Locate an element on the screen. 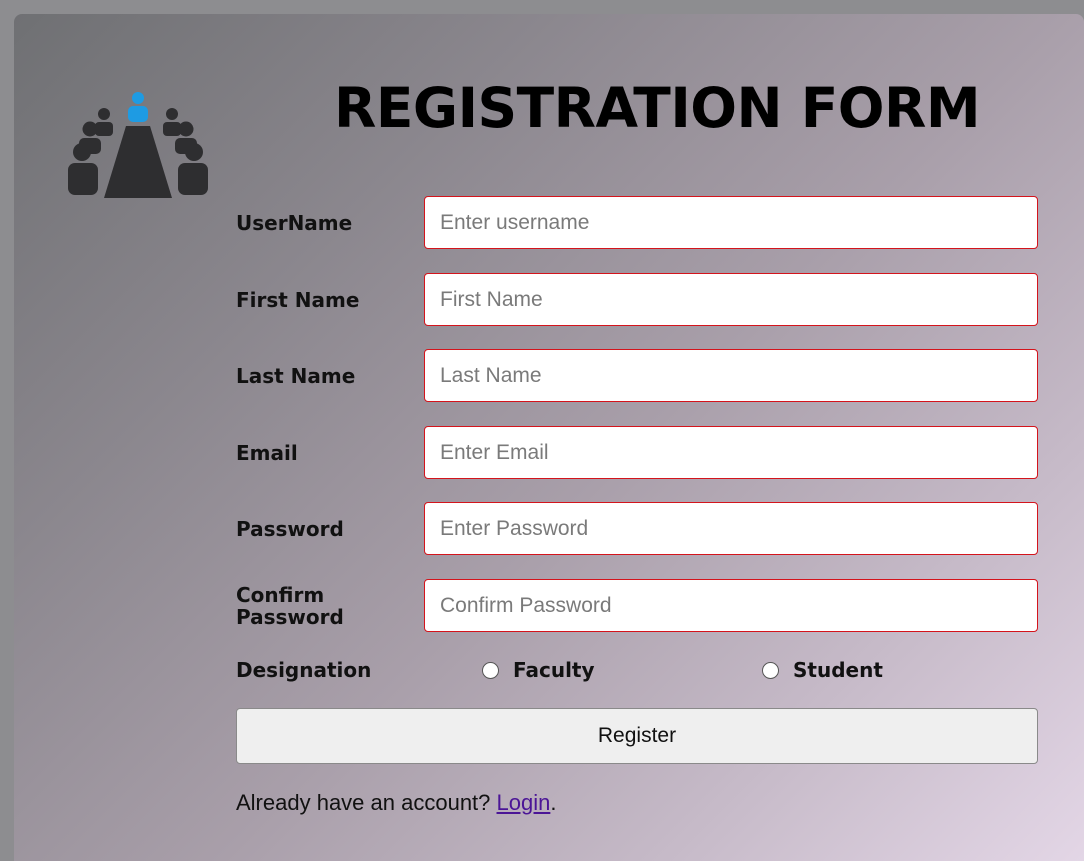  last-name-label: Last Name is located at coordinates (296, 376).